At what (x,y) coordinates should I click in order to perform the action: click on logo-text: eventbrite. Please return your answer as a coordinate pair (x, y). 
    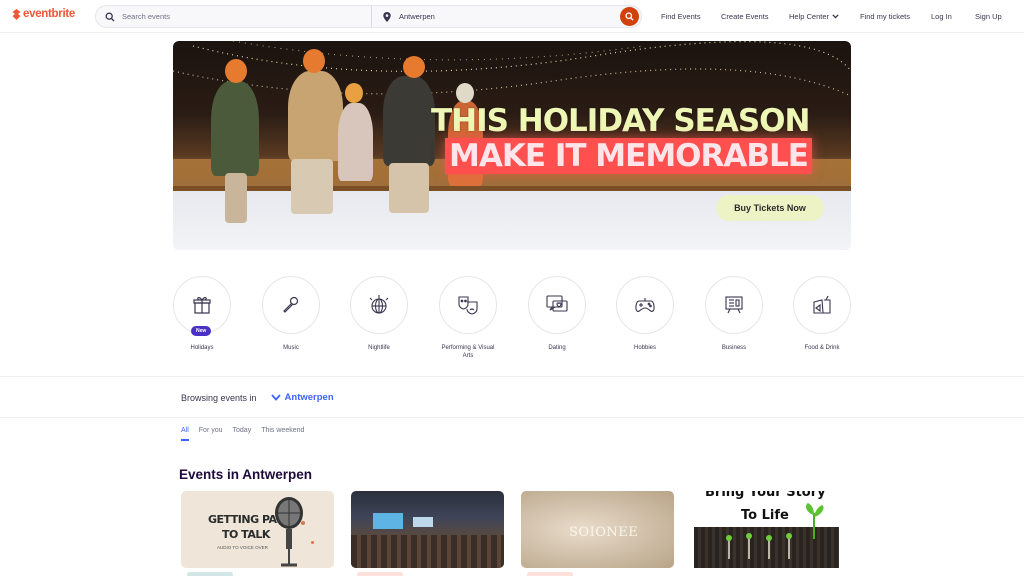
    Looking at the image, I should click on (49, 14).